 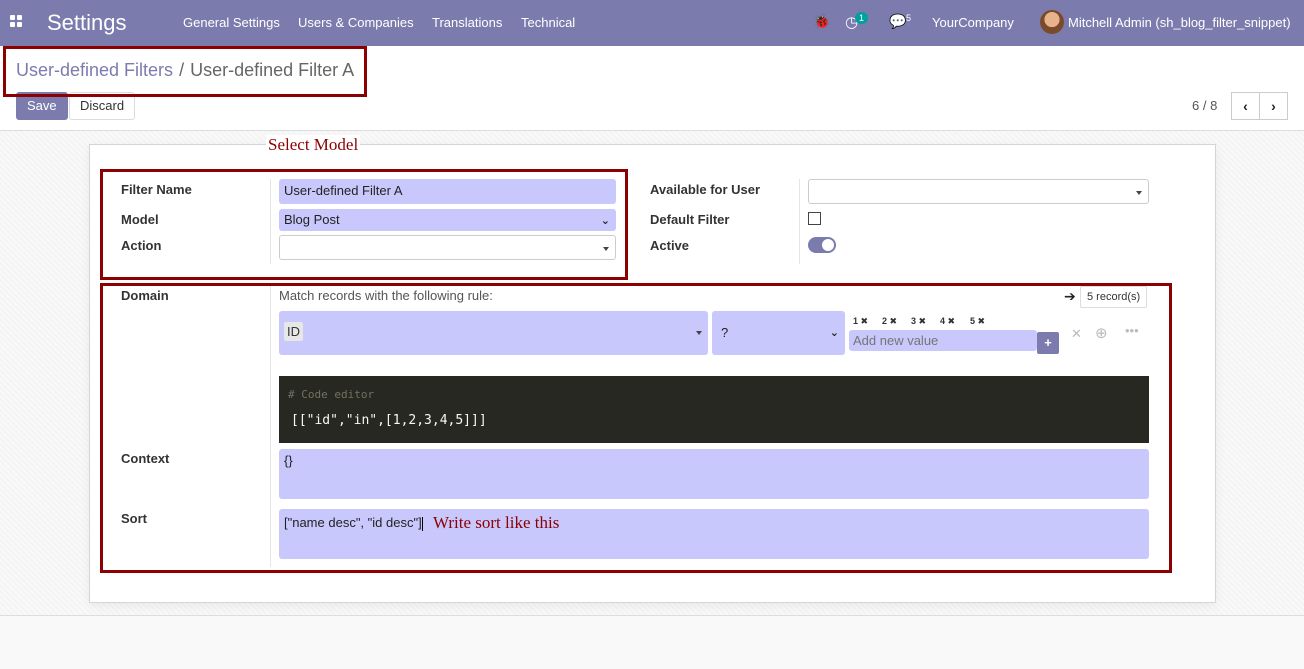 What do you see at coordinates (356, 22) in the screenshot?
I see `menu-users-companies: Users & Companies` at bounding box center [356, 22].